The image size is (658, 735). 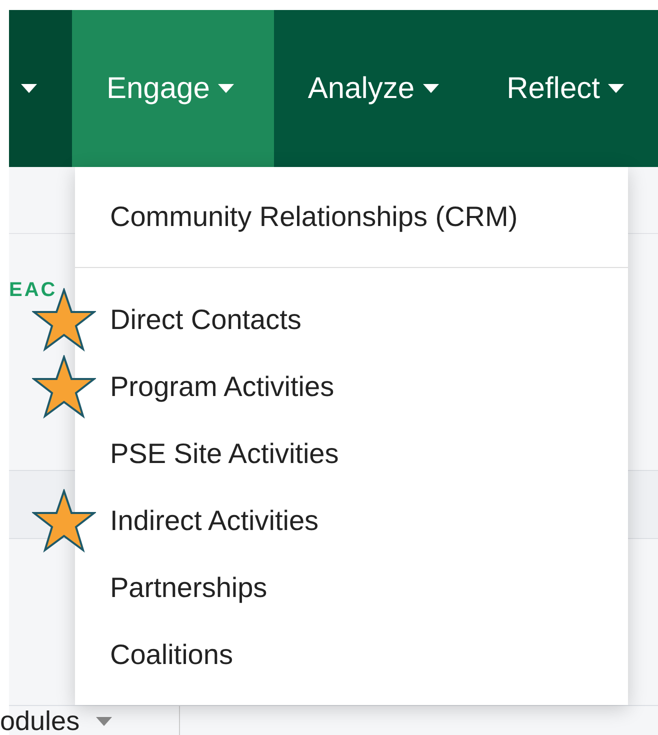 What do you see at coordinates (171, 654) in the screenshot?
I see `menu-item: Coalitions` at bounding box center [171, 654].